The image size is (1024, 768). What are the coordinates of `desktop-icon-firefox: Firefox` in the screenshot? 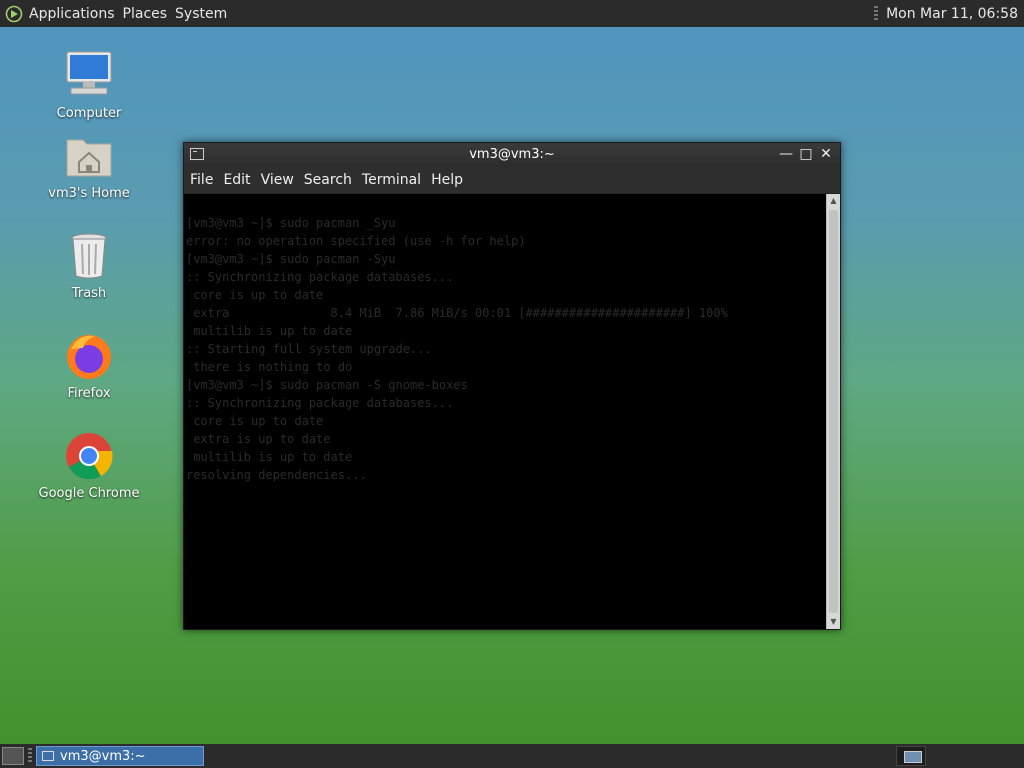 It's located at (89, 365).